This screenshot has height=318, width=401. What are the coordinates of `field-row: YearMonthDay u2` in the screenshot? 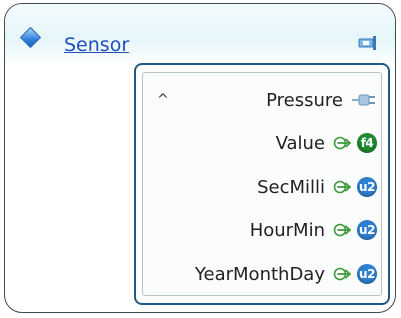 It's located at (286, 274).